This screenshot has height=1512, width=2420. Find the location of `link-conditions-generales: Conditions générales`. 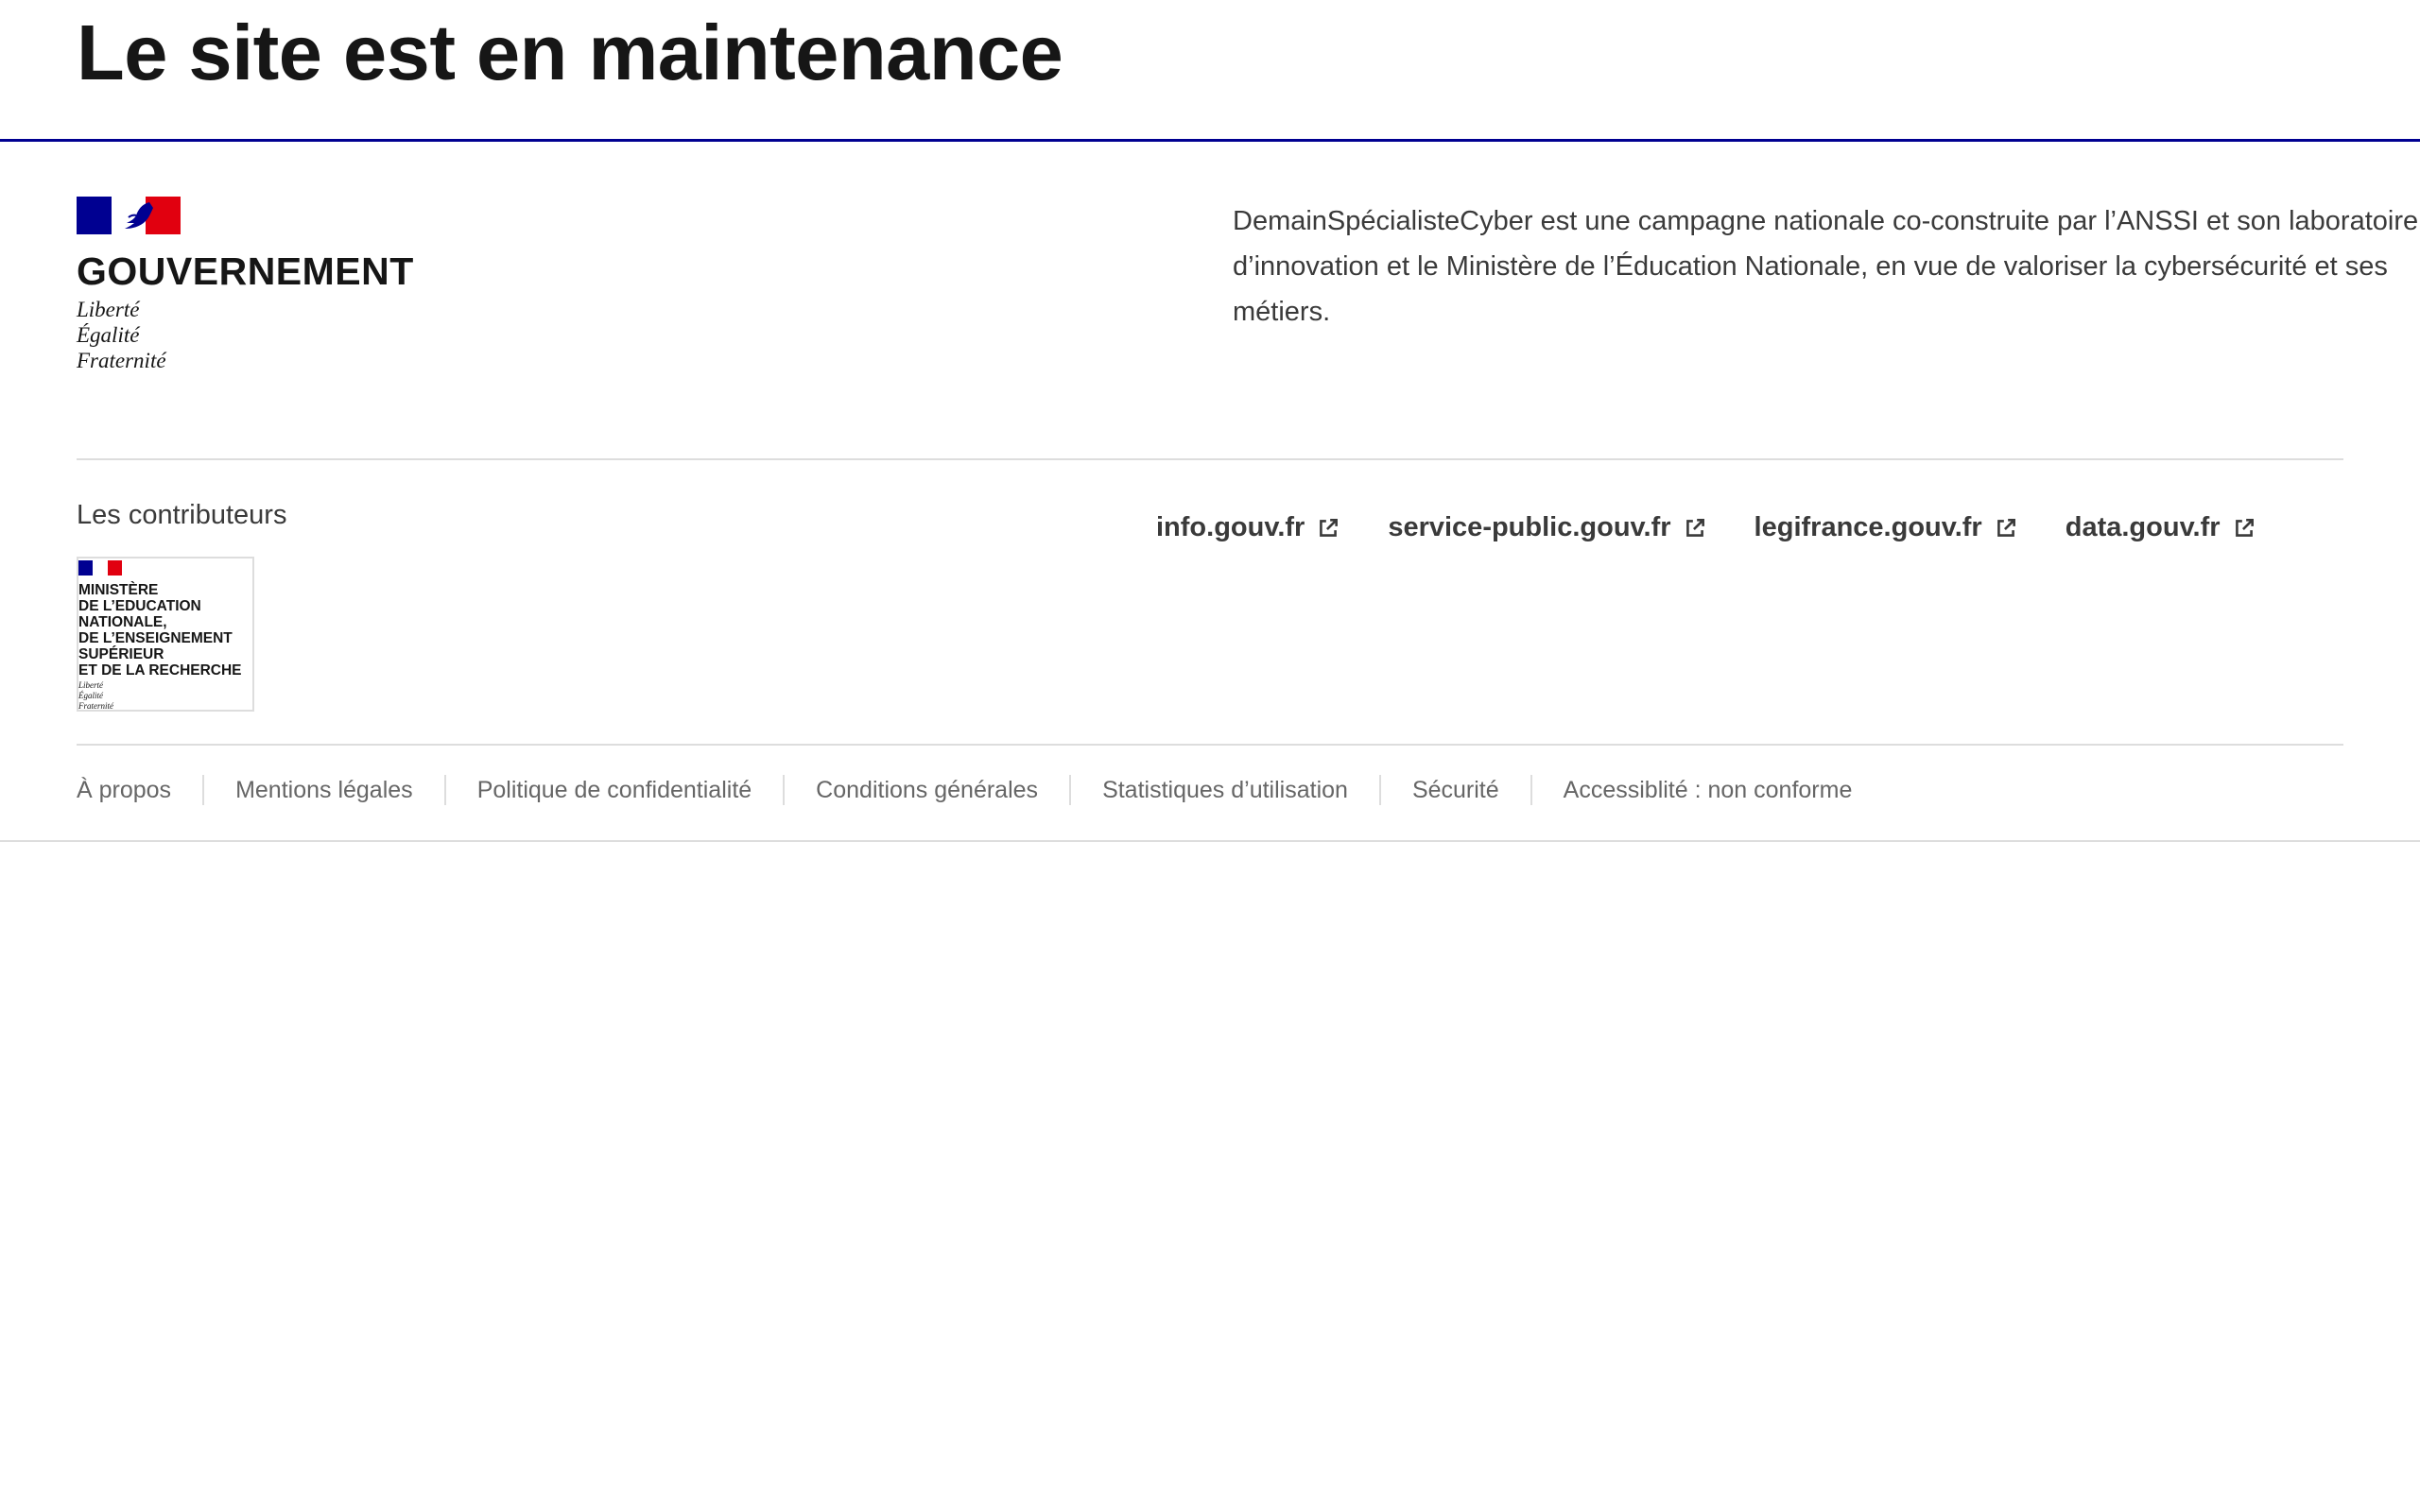

link-conditions-generales: Conditions générales is located at coordinates (895, 790).